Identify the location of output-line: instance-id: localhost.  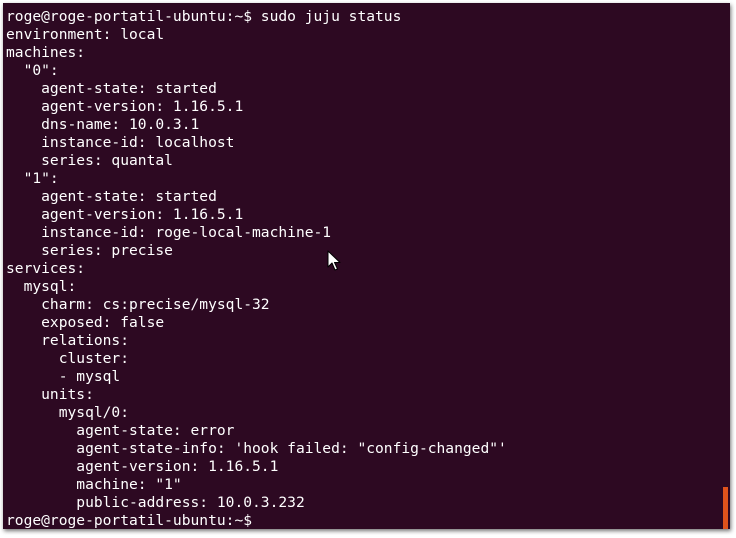
(120, 142).